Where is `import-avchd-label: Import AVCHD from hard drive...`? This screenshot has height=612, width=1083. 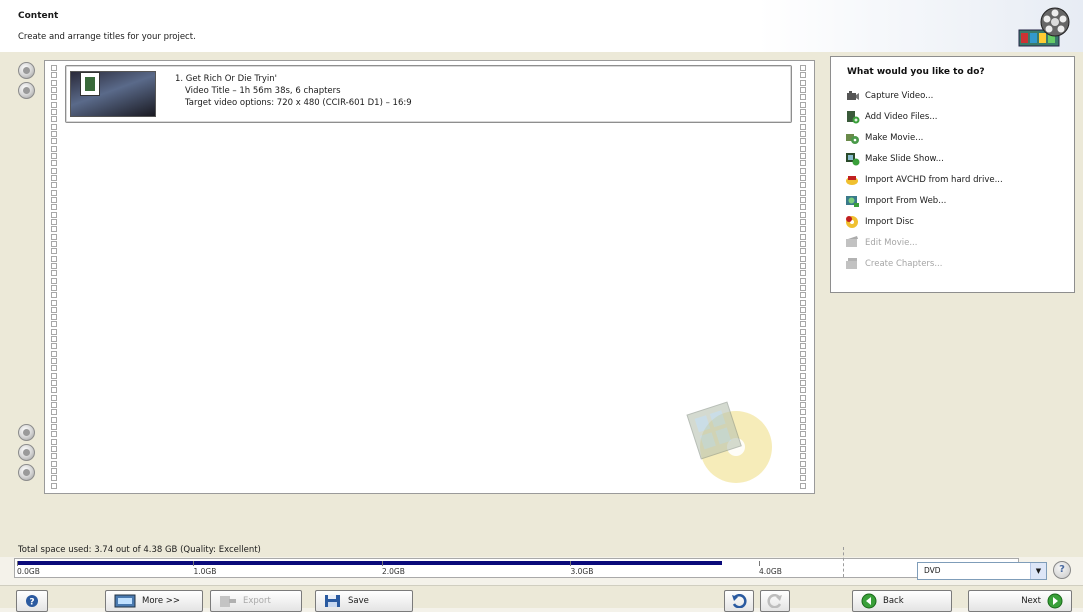
import-avchd-label: Import AVCHD from hard drive... is located at coordinates (934, 180).